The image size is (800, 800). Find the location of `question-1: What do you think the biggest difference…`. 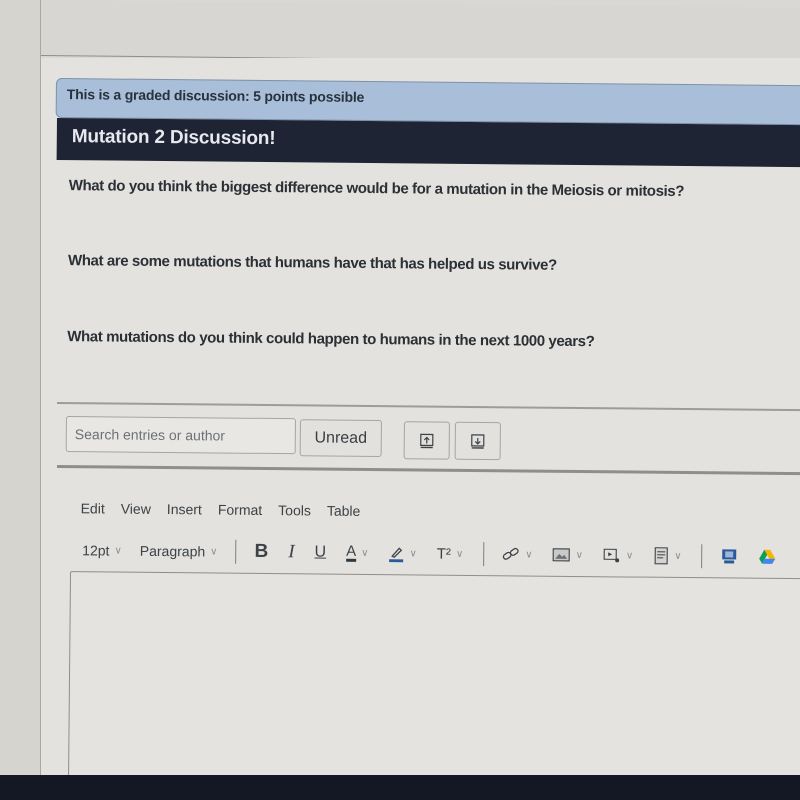

question-1: What do you think the biggest difference… is located at coordinates (376, 189).